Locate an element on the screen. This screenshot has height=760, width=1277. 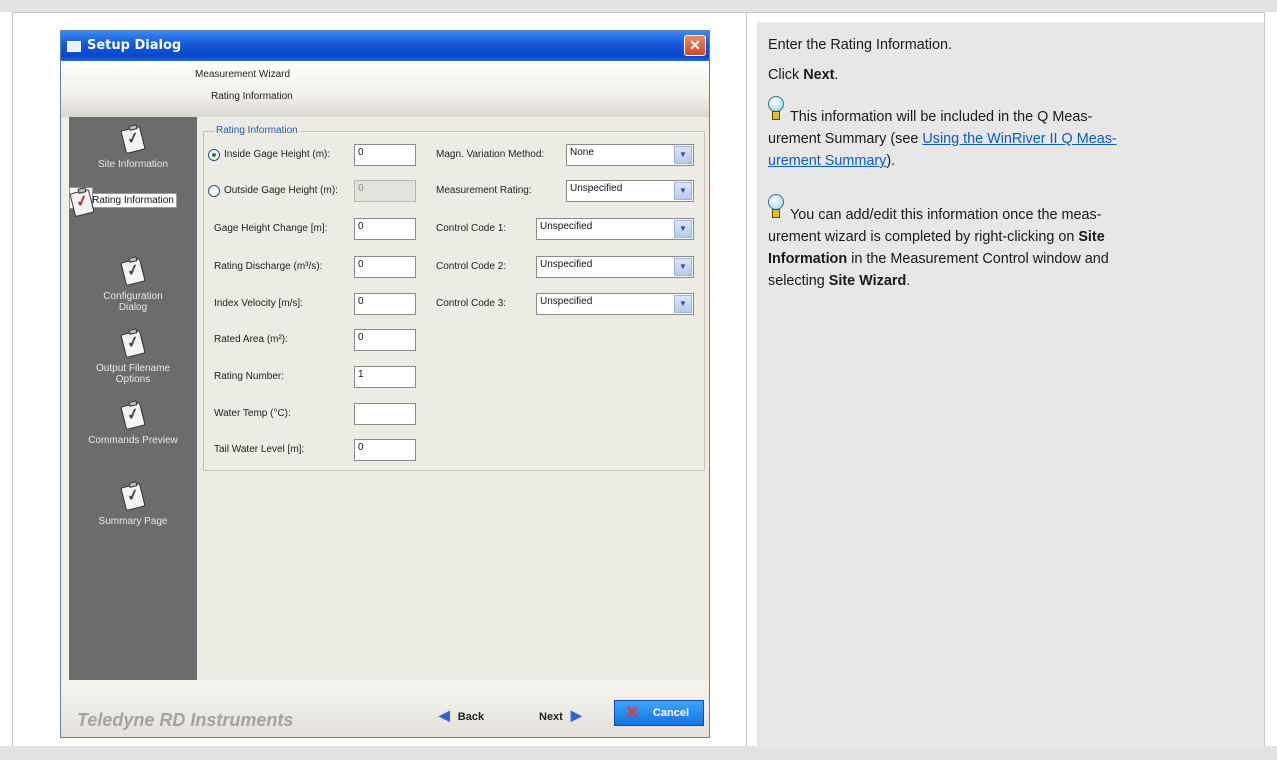
click-next-instruction: Click Next. is located at coordinates (803, 75).